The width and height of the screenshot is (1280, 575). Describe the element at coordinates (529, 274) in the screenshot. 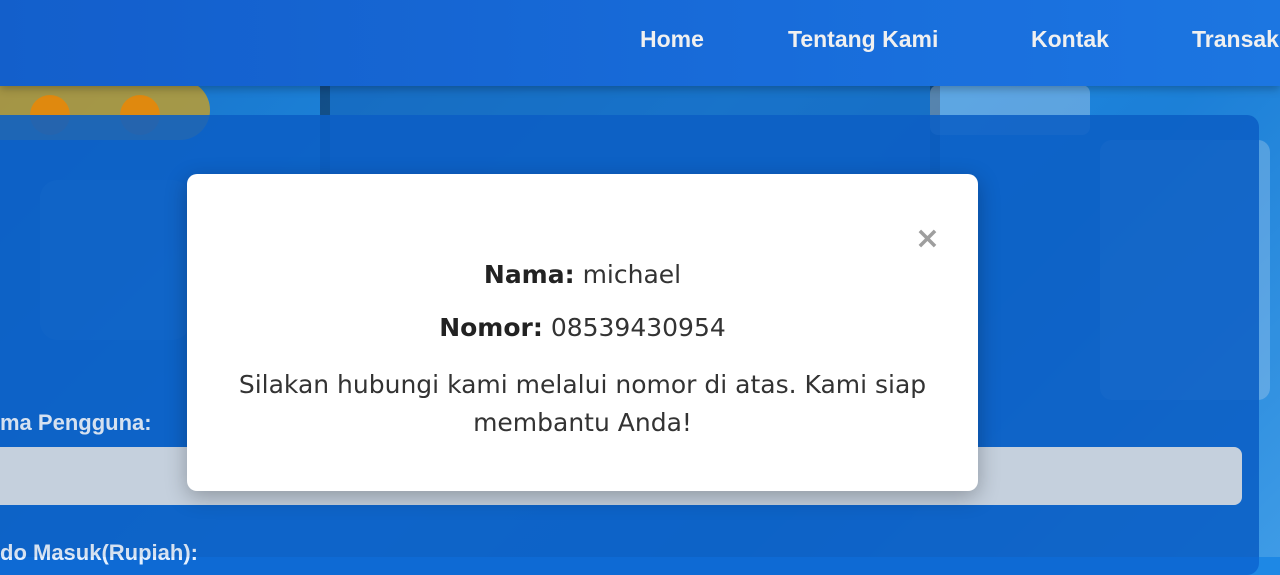

I see `name-label: Nama:` at that location.